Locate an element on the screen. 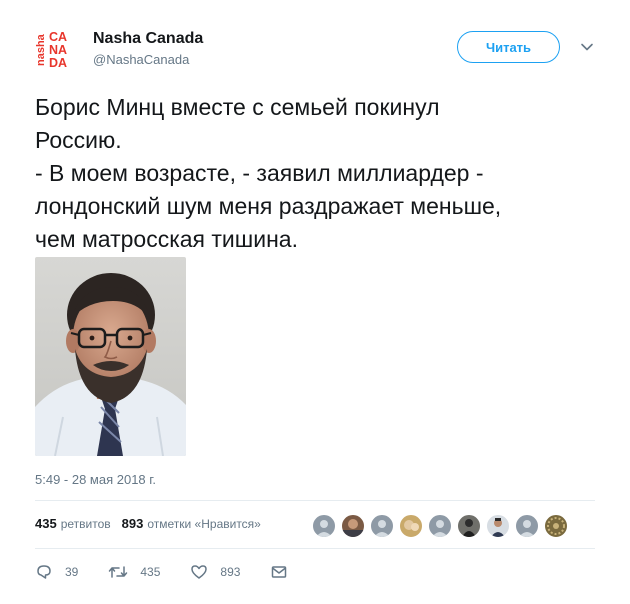  author-handle: @NashaCanada is located at coordinates (141, 59).